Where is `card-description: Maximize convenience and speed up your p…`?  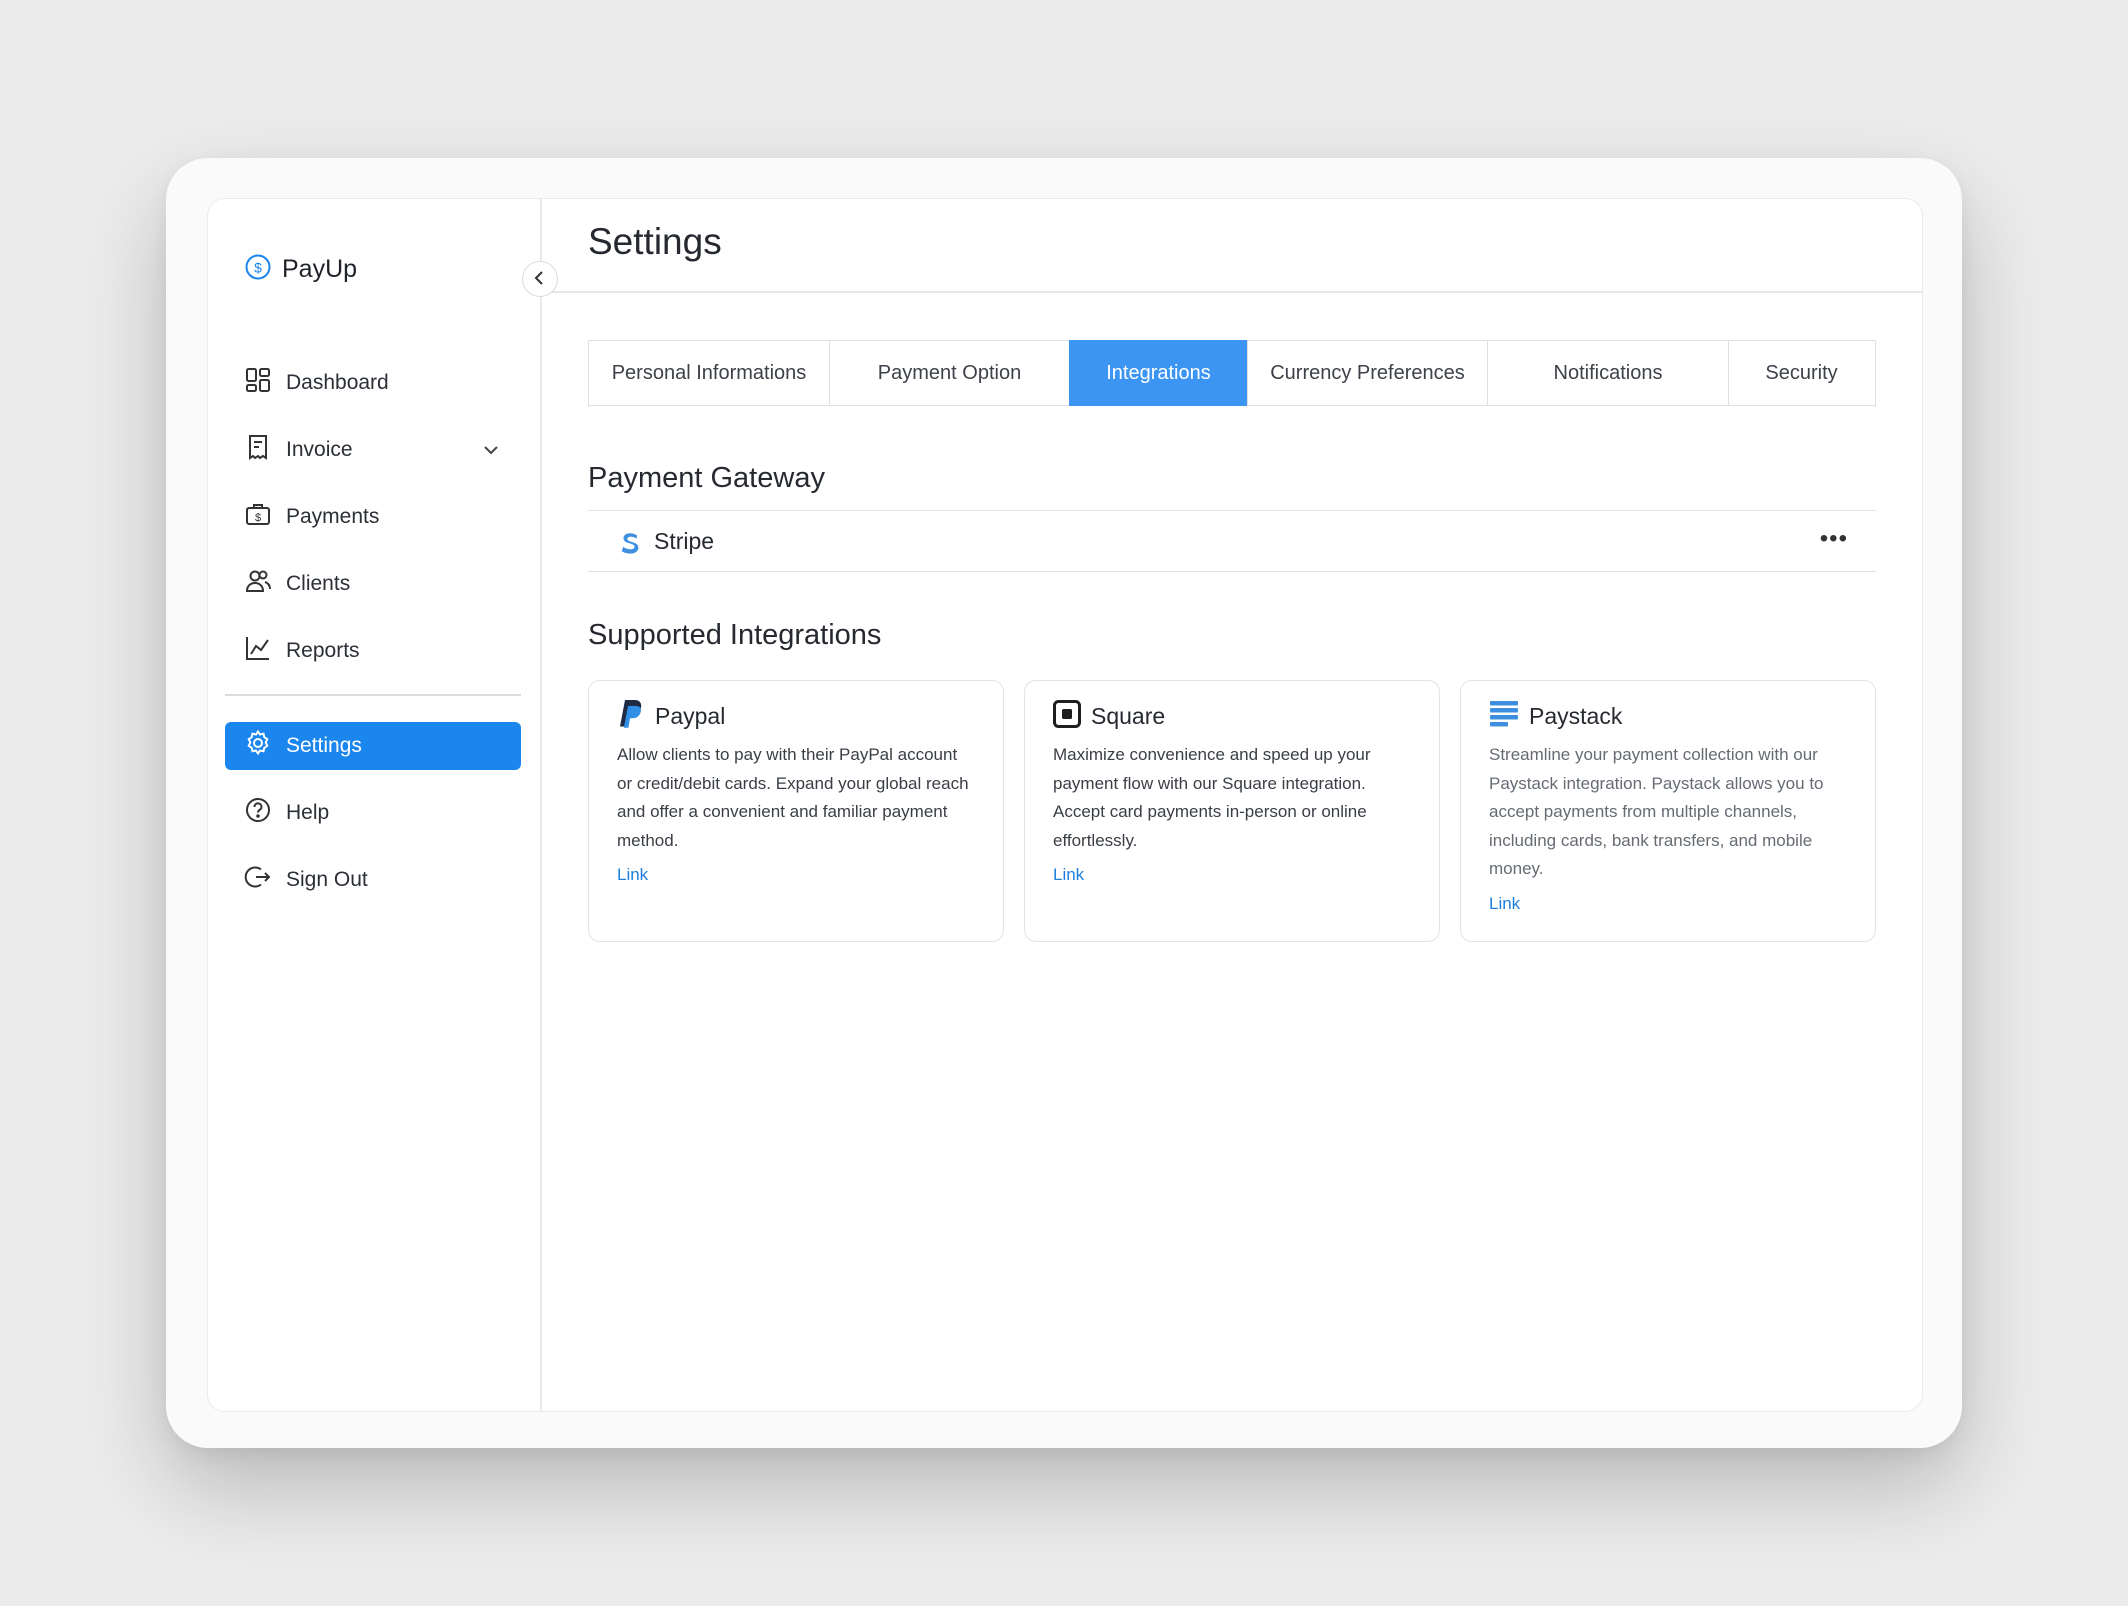
card-description: Maximize convenience and speed up your p… is located at coordinates (1212, 797).